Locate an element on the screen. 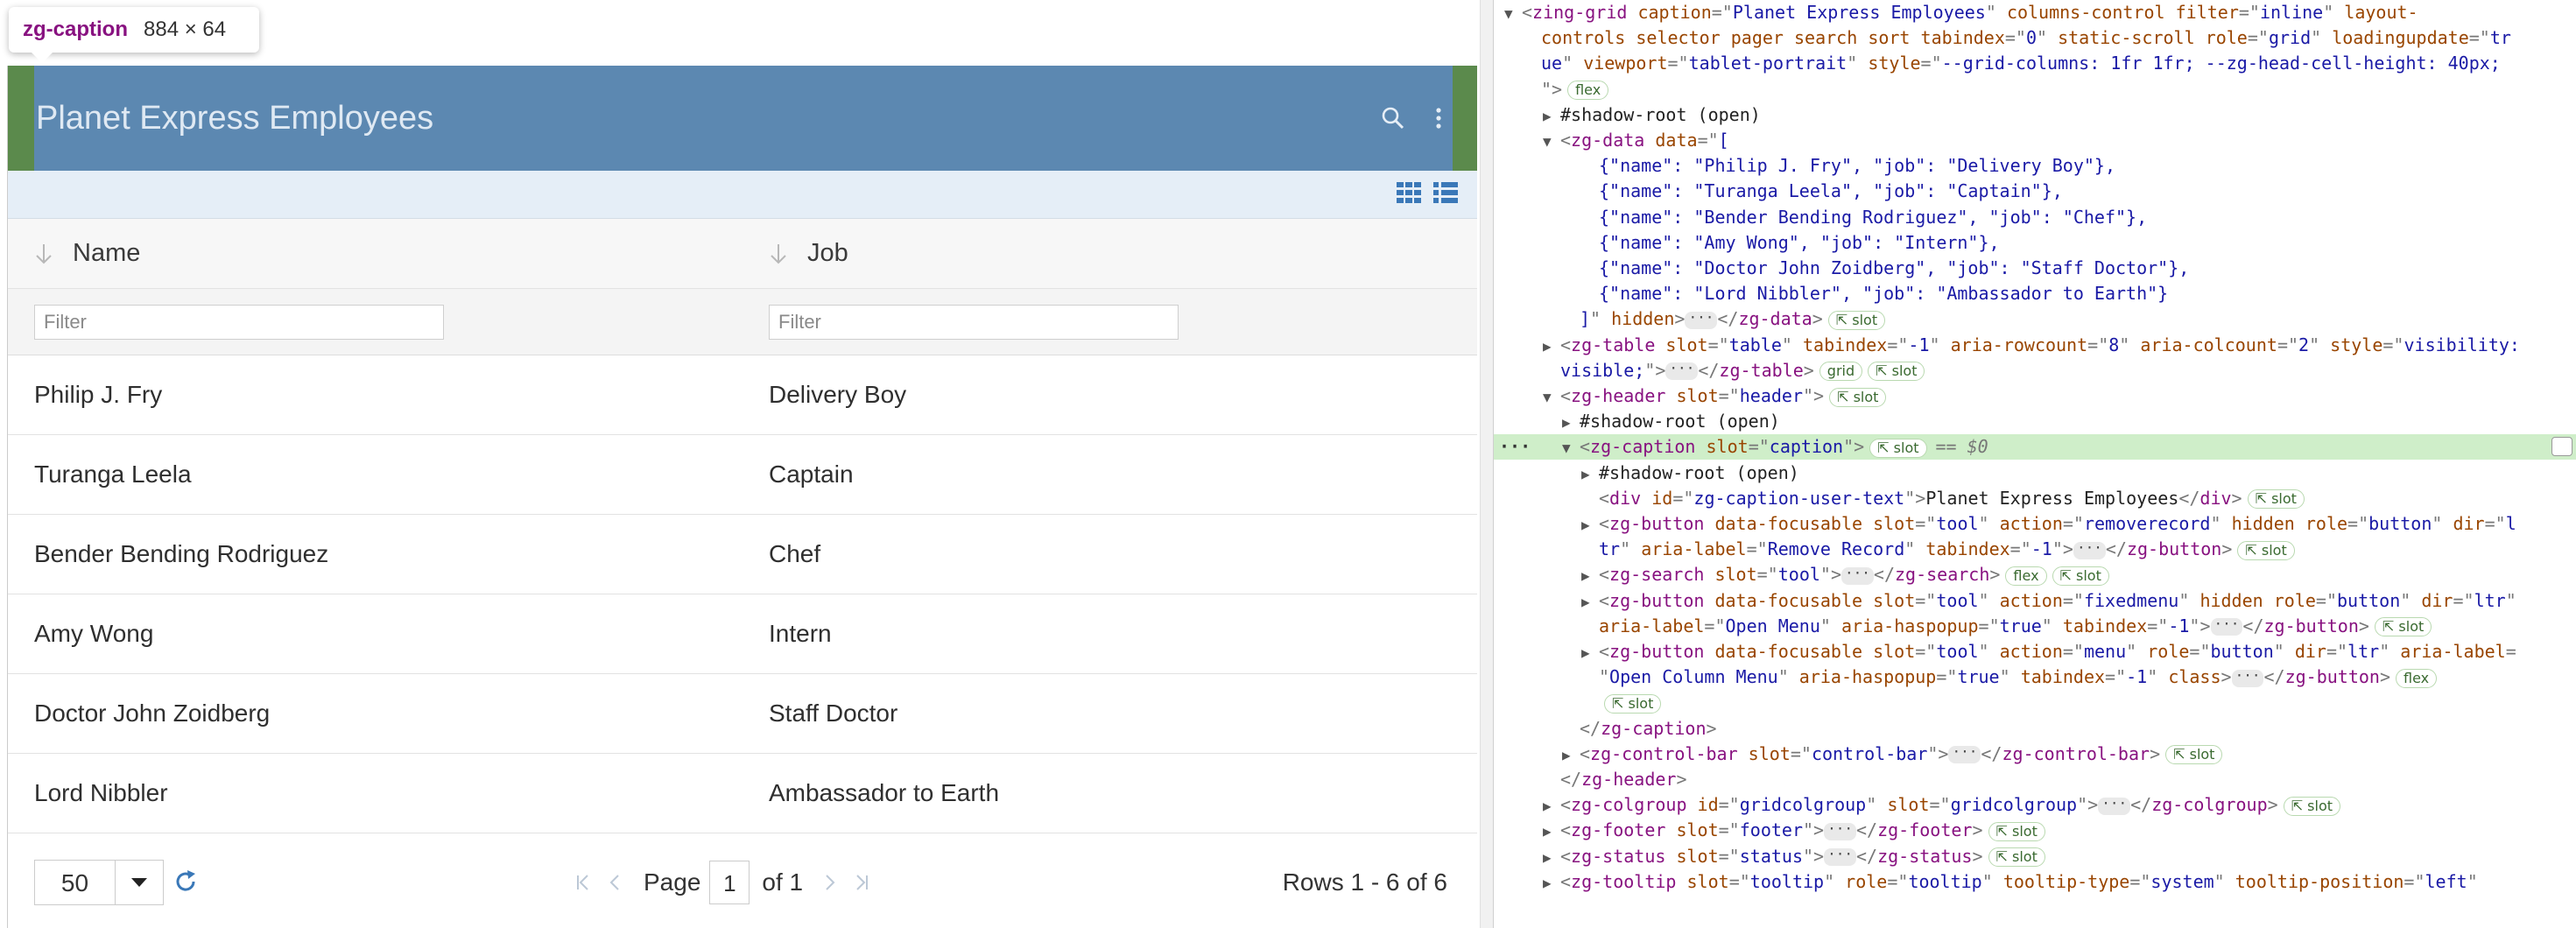 This screenshot has height=928, width=2576. devtools-splitter is located at coordinates (1487, 464).